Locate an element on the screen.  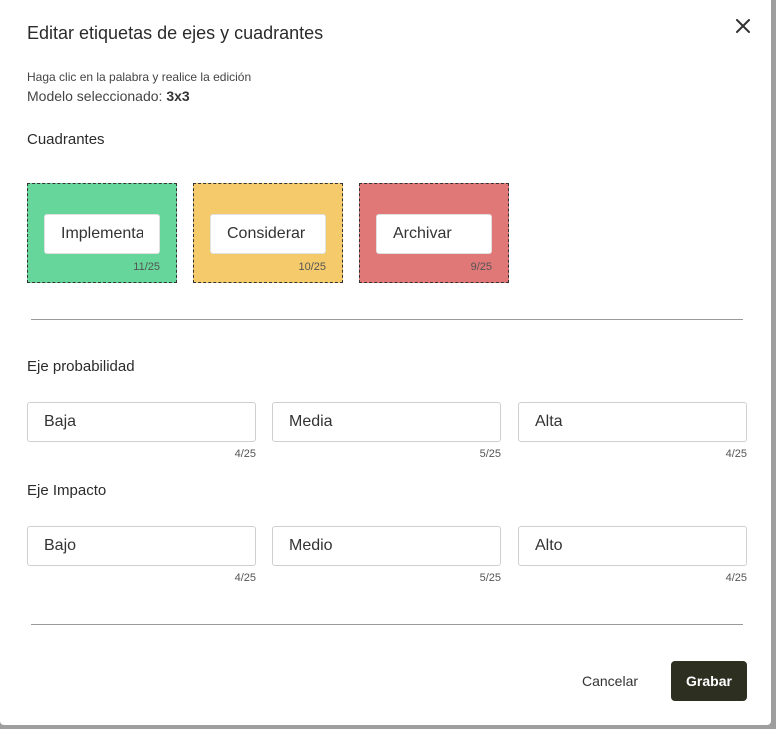
close-icon is located at coordinates (743, 26).